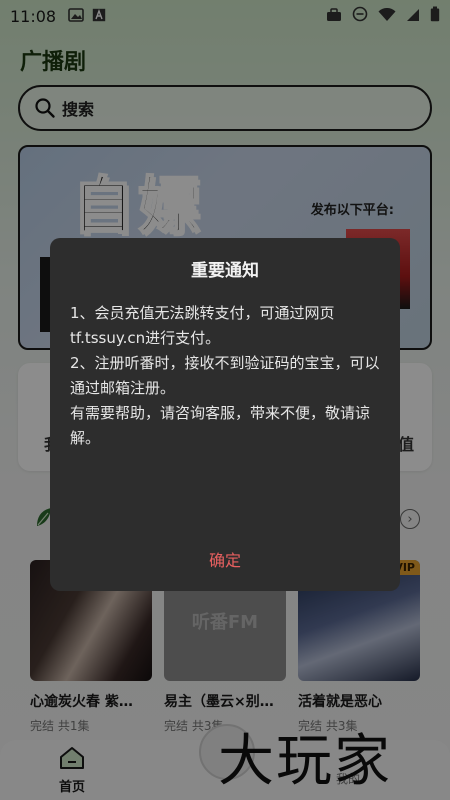 Image resolution: width=450 pixels, height=800 pixels. I want to click on confirm-button: 确定, so click(225, 559).